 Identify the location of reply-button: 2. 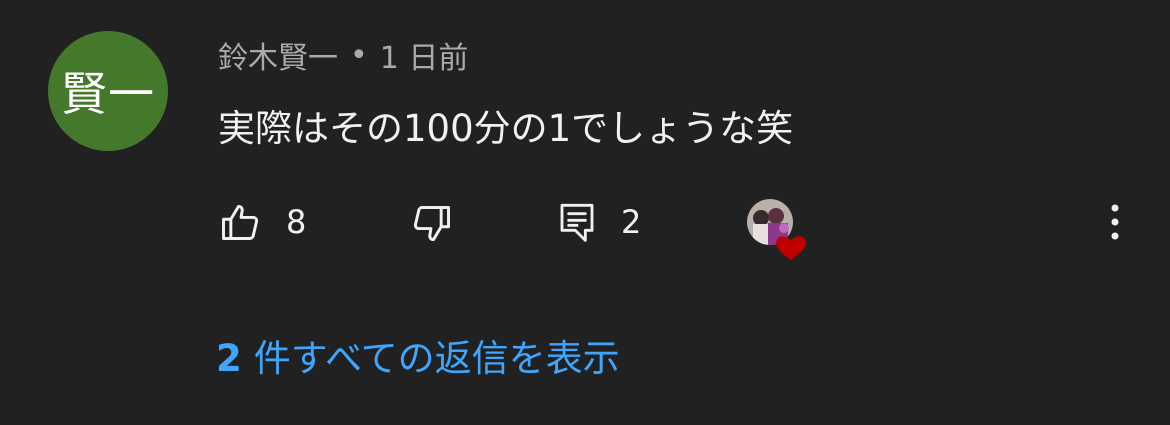
(599, 222).